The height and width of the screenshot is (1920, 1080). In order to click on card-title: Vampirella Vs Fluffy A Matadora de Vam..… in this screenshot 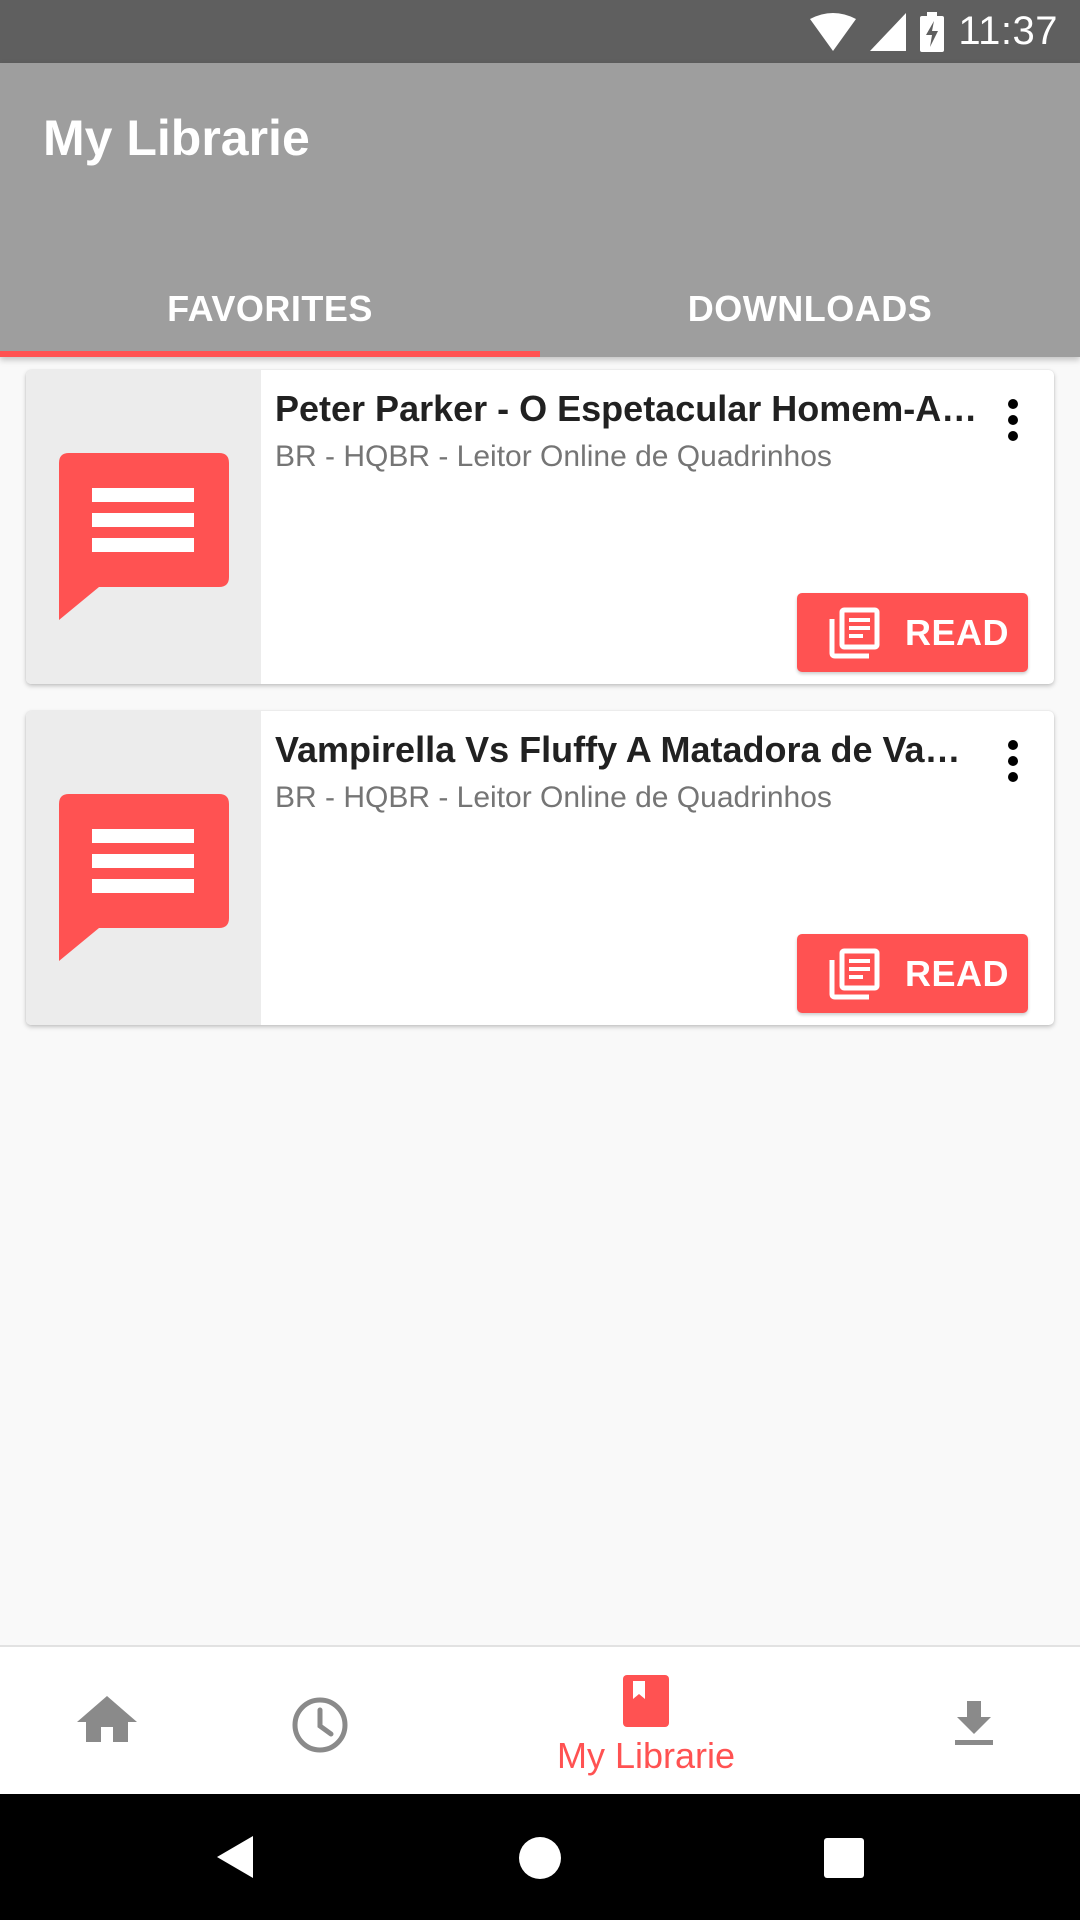, I will do `click(627, 749)`.